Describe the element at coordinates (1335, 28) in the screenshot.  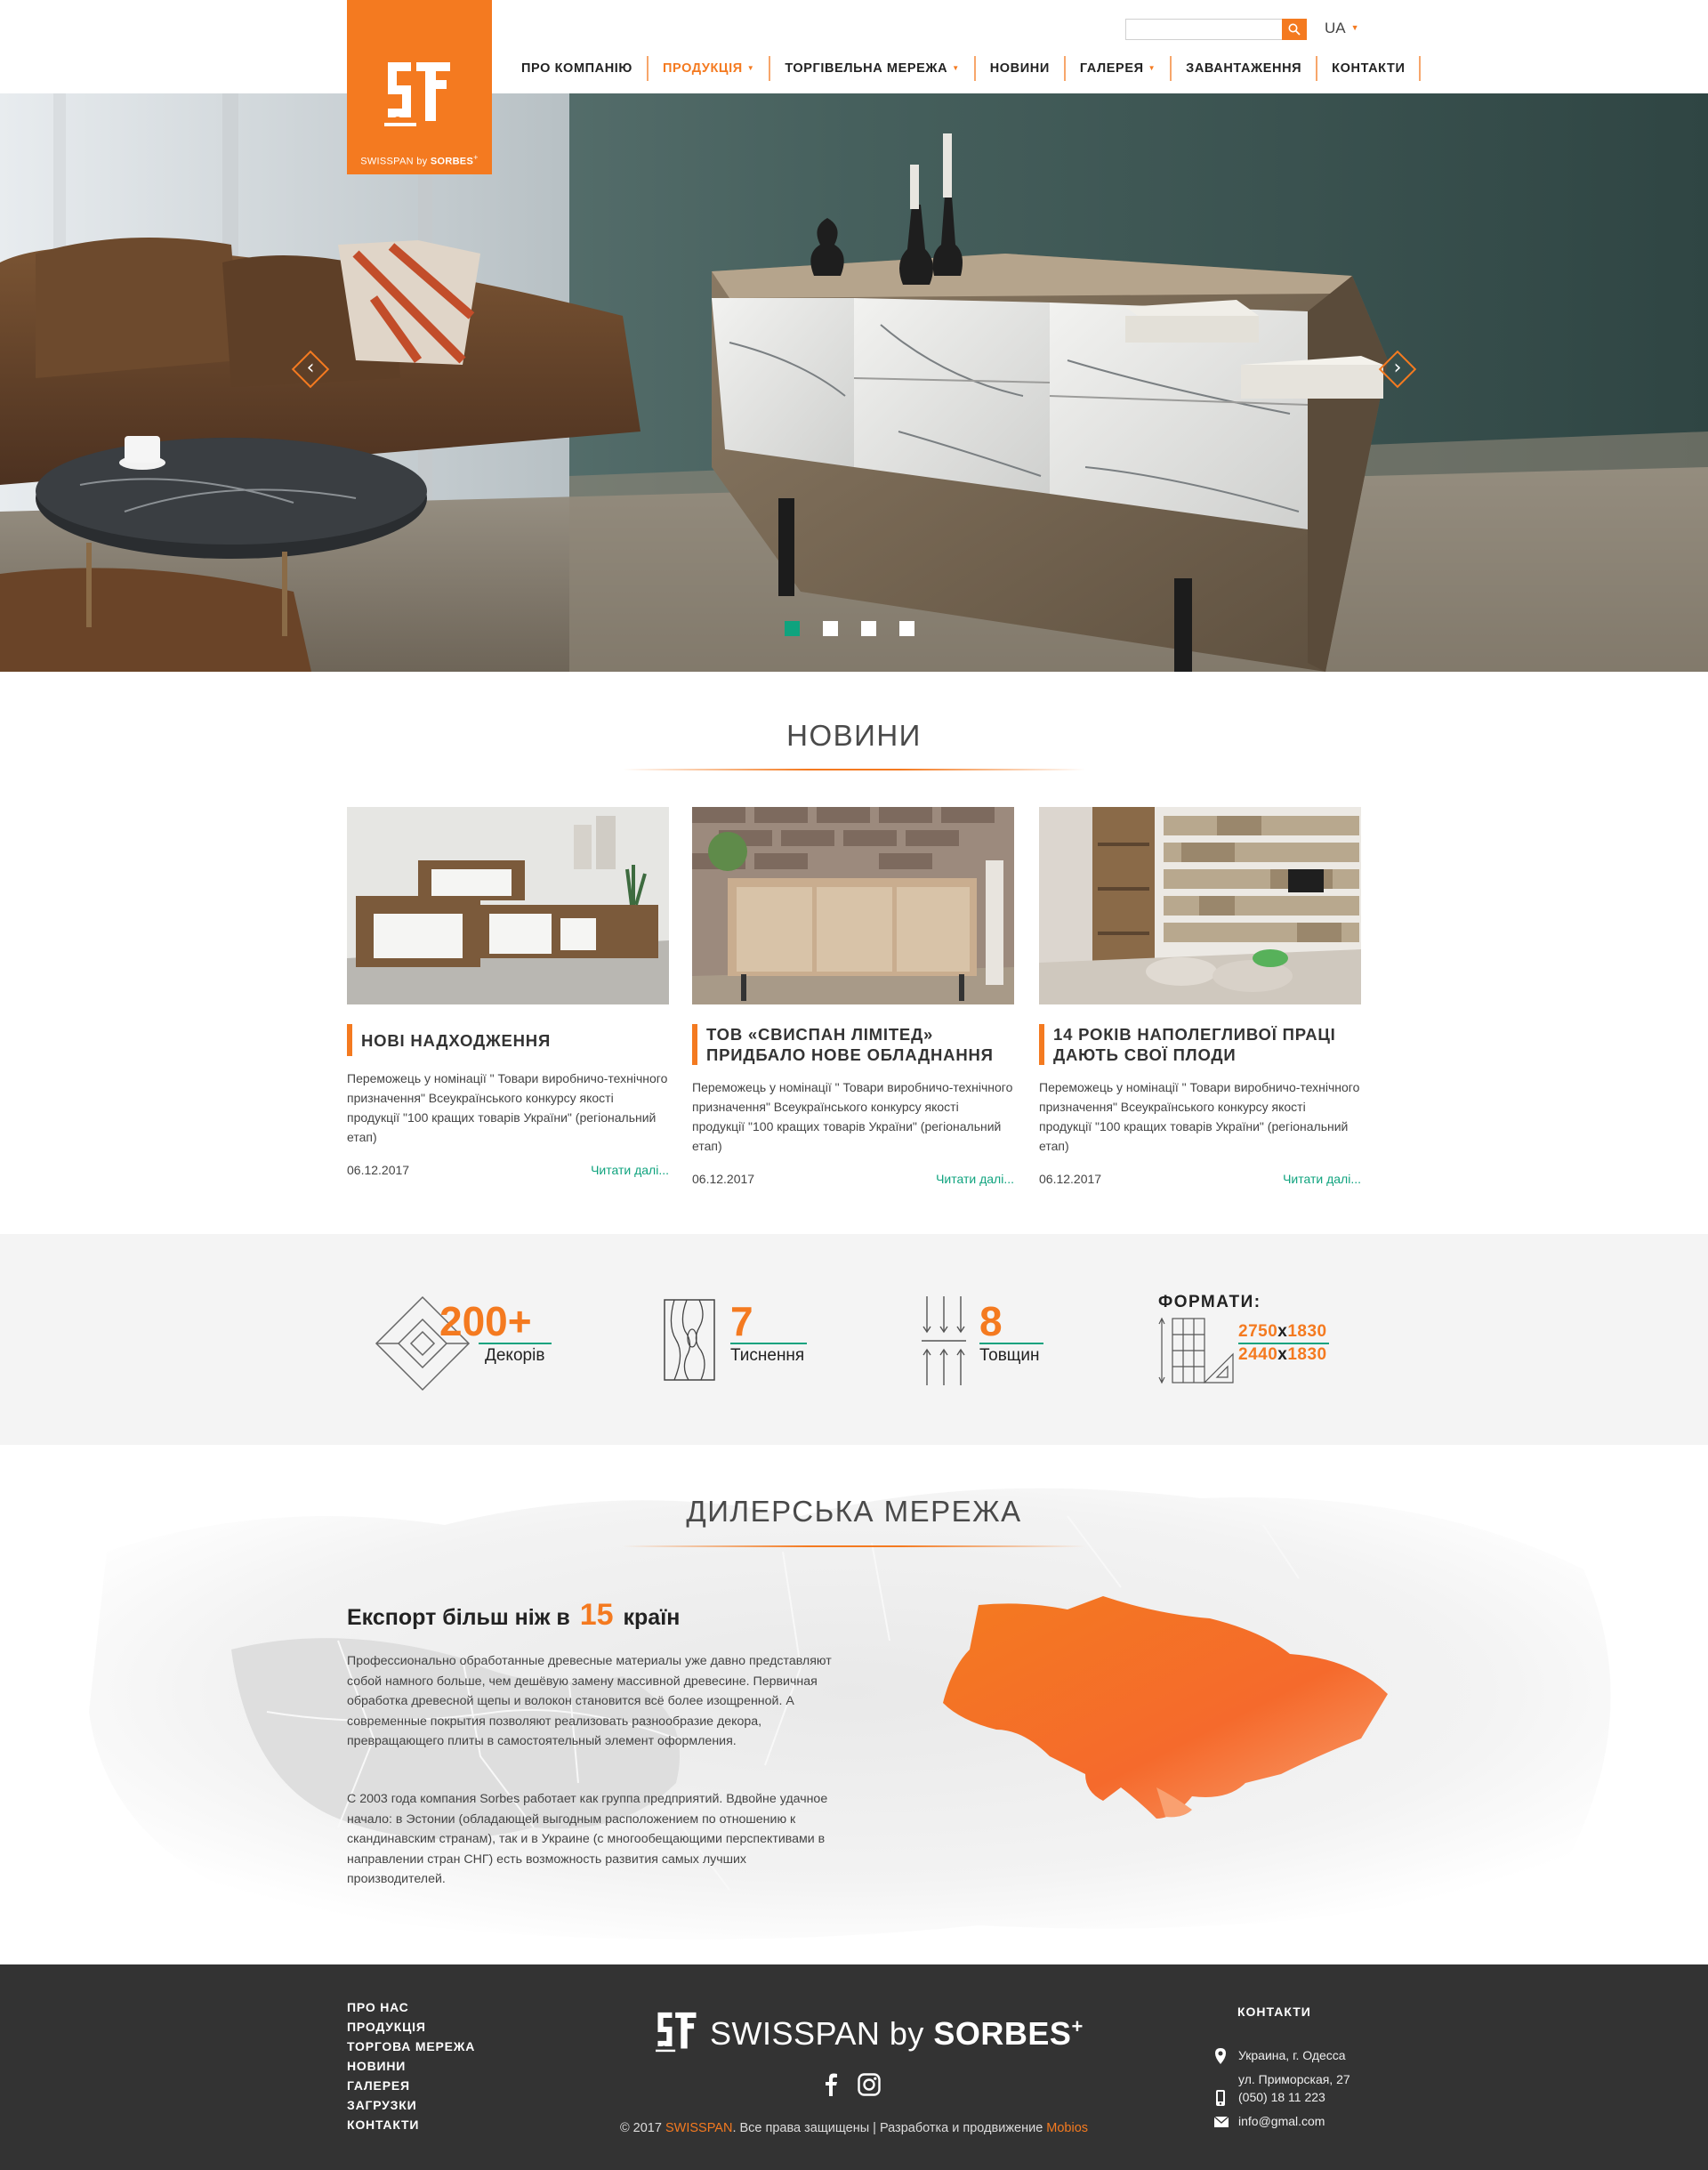
I see `language-label: UA` at that location.